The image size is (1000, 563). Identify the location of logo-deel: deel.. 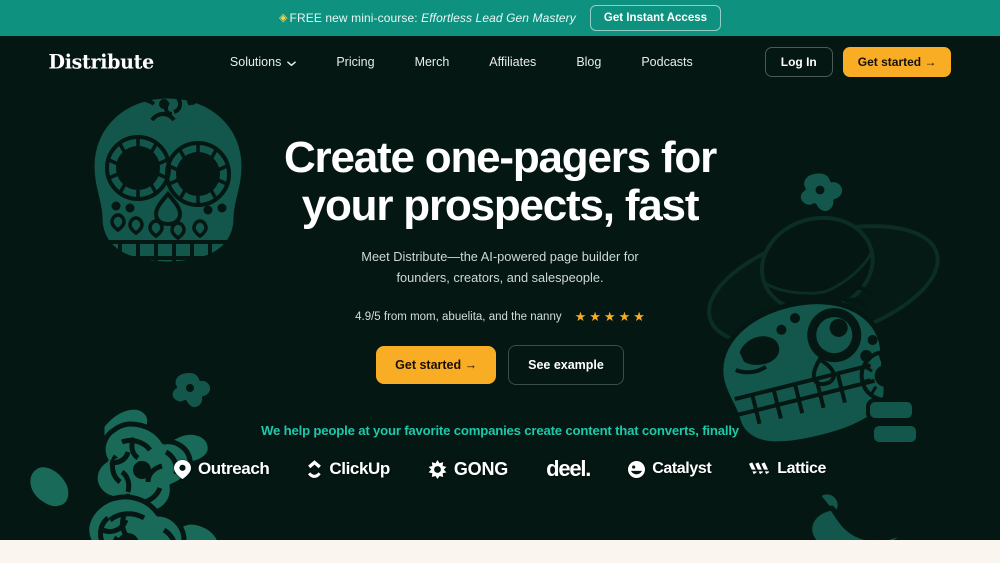
(568, 469).